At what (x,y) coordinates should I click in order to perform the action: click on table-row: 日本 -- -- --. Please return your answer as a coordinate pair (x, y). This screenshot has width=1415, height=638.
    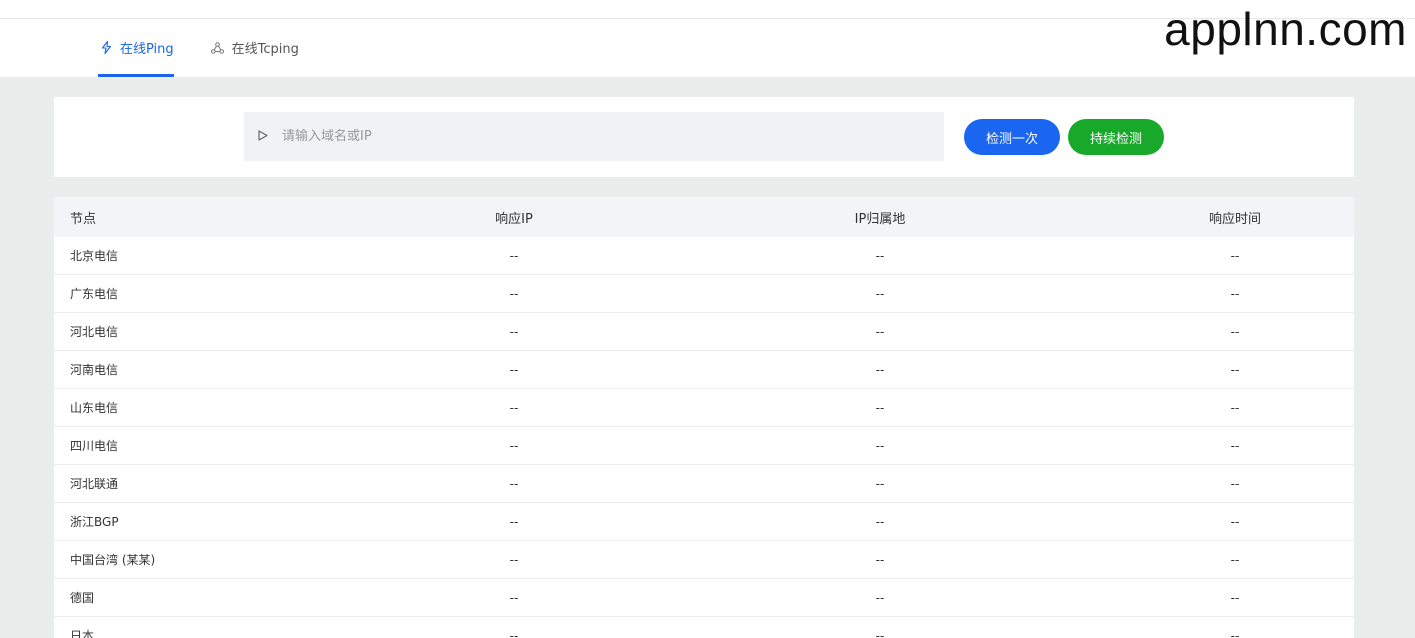
    Looking at the image, I should click on (704, 627).